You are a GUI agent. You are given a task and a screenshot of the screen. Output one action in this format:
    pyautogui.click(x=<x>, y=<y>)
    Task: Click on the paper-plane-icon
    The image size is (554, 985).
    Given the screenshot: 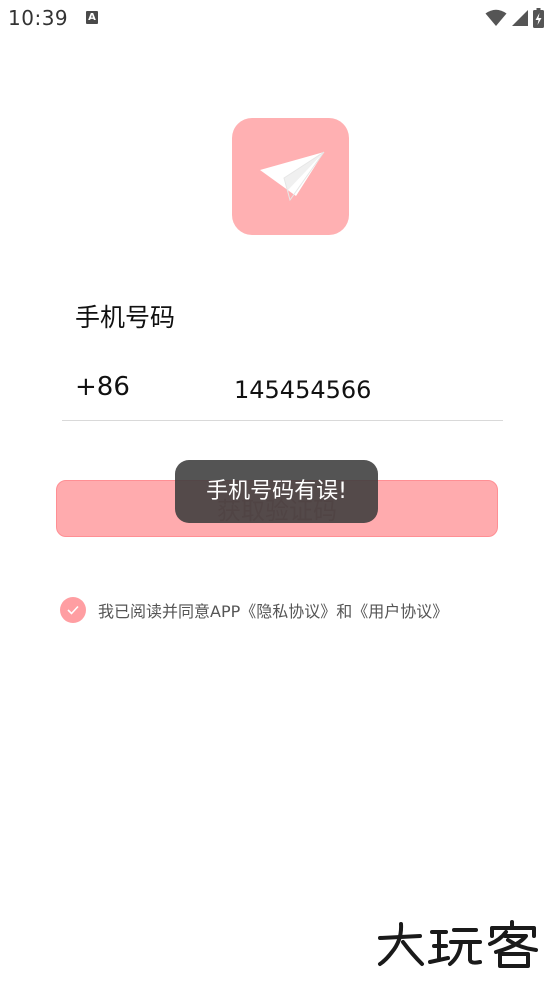 What is the action you would take?
    pyautogui.click(x=292, y=176)
    